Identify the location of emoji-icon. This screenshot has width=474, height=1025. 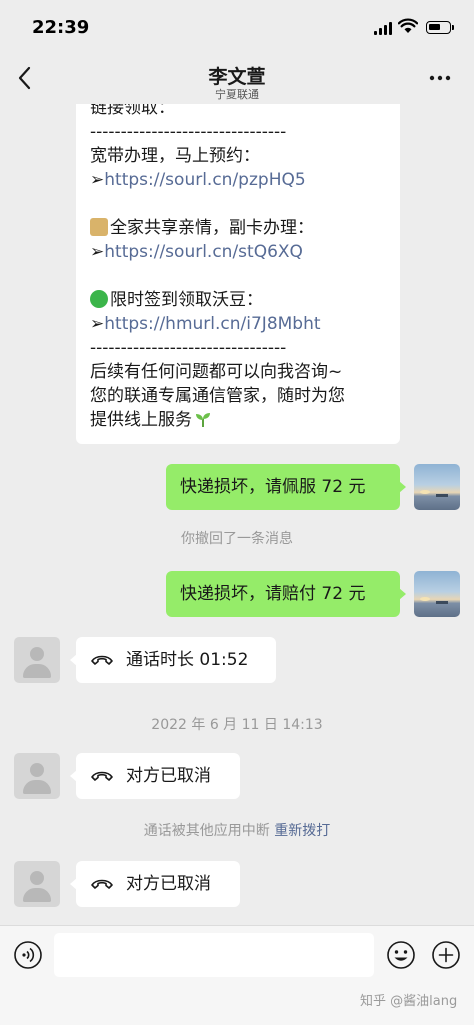
(401, 955).